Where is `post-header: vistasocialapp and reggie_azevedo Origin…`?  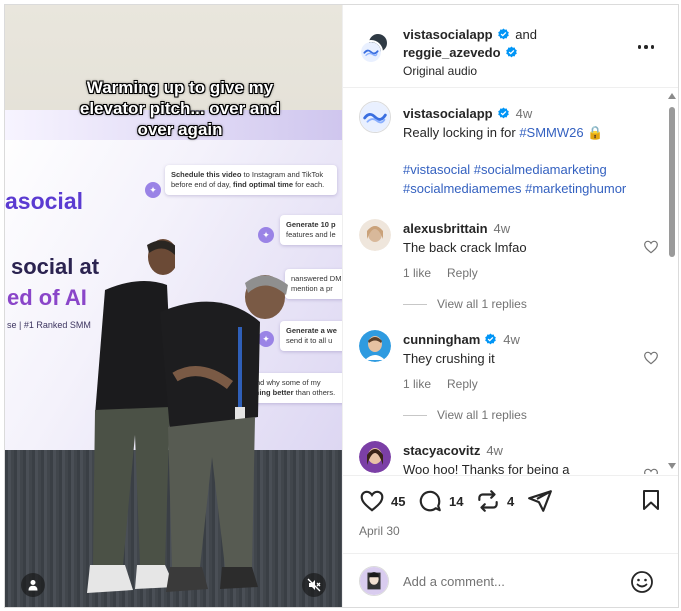
post-header: vistasocialapp and reggie_azevedo Origin… is located at coordinates (510, 46).